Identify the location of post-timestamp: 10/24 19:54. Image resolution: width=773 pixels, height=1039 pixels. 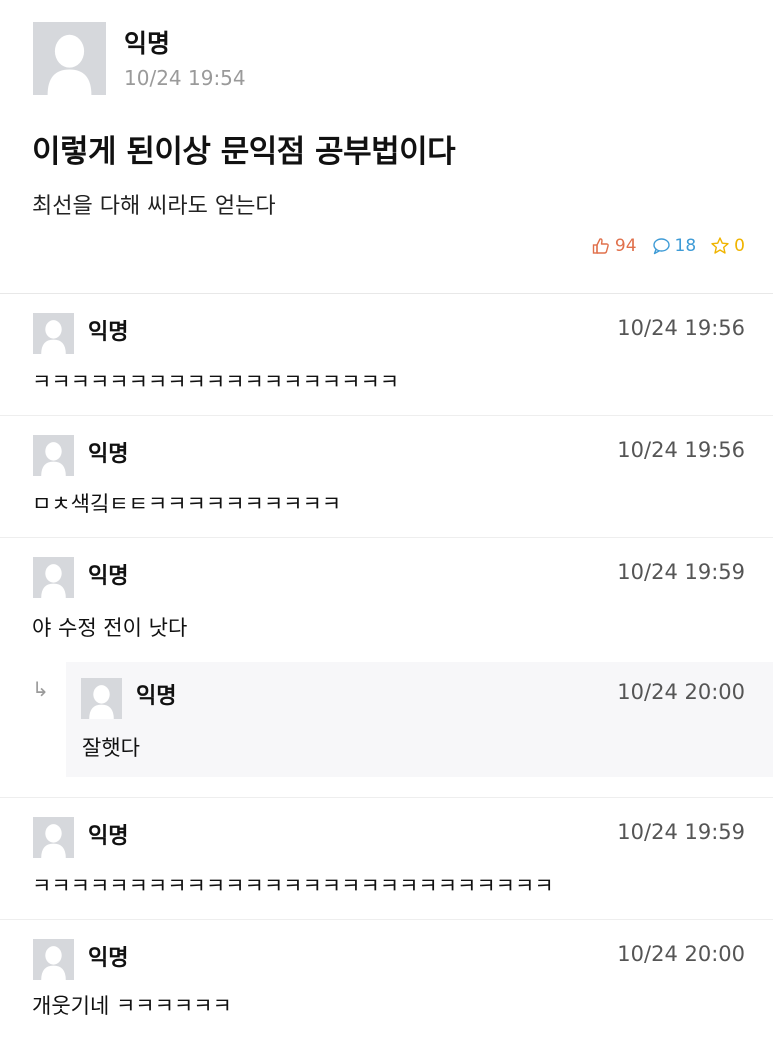
(185, 78).